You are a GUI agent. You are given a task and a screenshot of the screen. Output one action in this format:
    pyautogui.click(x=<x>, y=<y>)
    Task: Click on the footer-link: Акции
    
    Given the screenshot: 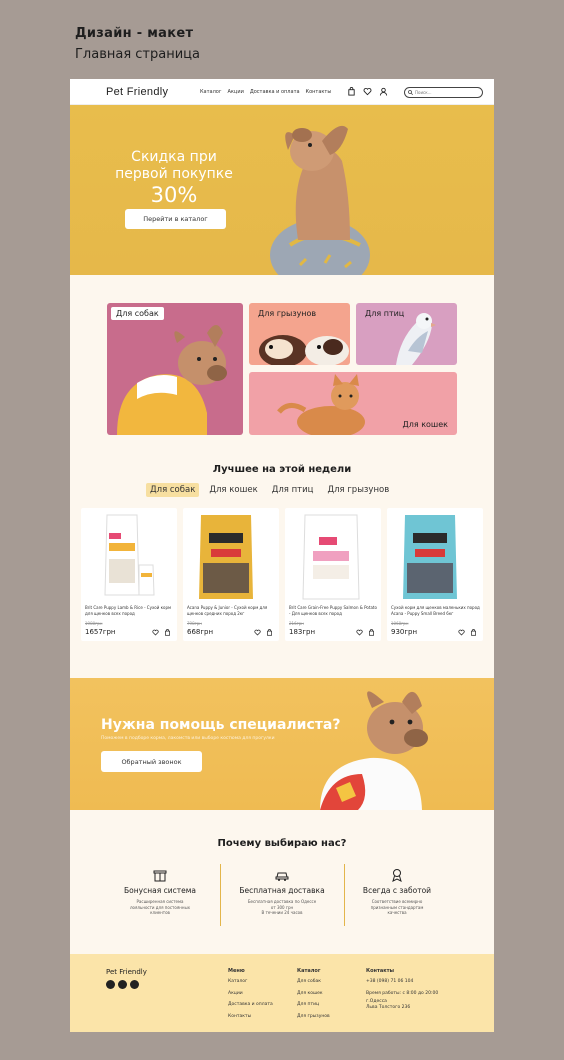 What is the action you would take?
    pyautogui.click(x=250, y=994)
    